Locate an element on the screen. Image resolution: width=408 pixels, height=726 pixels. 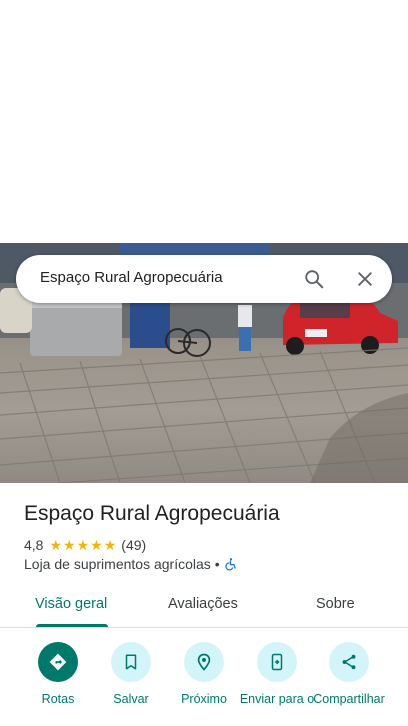
directions-label: Rotas is located at coordinates (58, 699).